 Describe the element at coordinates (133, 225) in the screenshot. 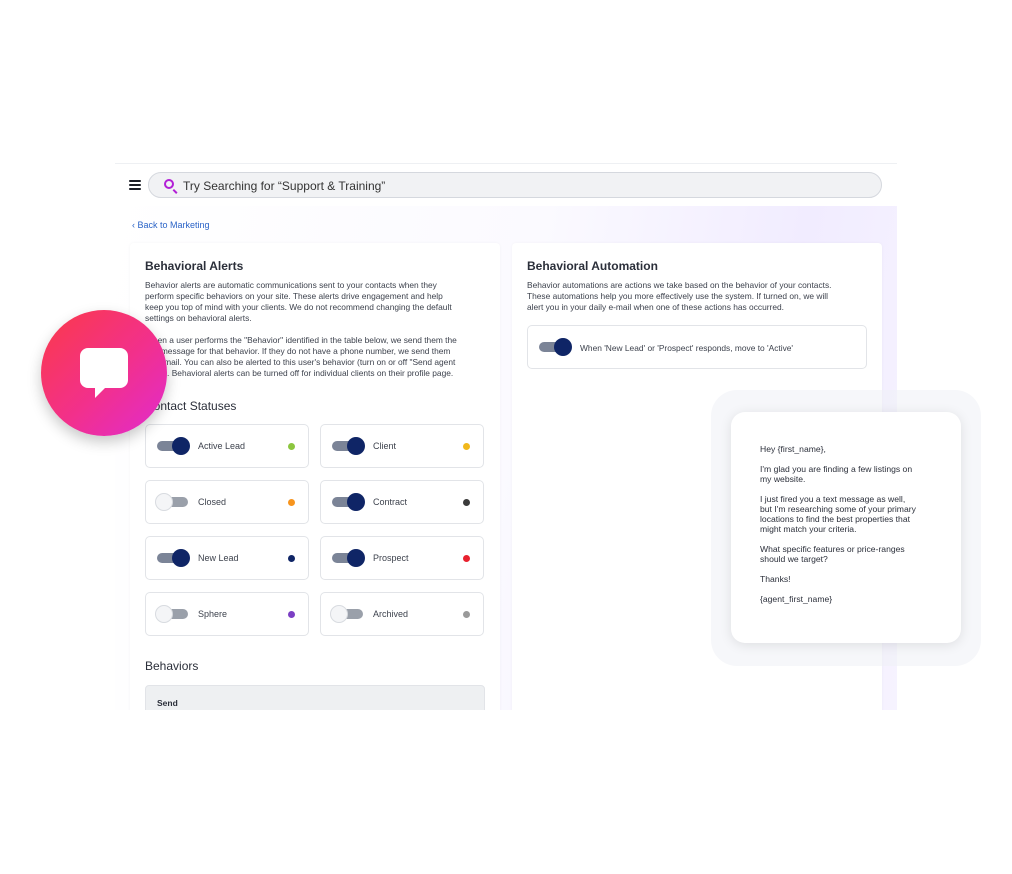

I see `chevron-left-icon: ‹` at that location.